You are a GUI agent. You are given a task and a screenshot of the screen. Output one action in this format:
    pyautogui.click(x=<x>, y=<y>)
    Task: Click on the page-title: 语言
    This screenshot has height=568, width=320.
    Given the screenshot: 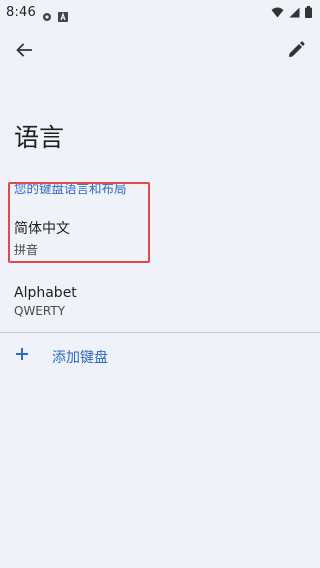 What is the action you would take?
    pyautogui.click(x=39, y=137)
    